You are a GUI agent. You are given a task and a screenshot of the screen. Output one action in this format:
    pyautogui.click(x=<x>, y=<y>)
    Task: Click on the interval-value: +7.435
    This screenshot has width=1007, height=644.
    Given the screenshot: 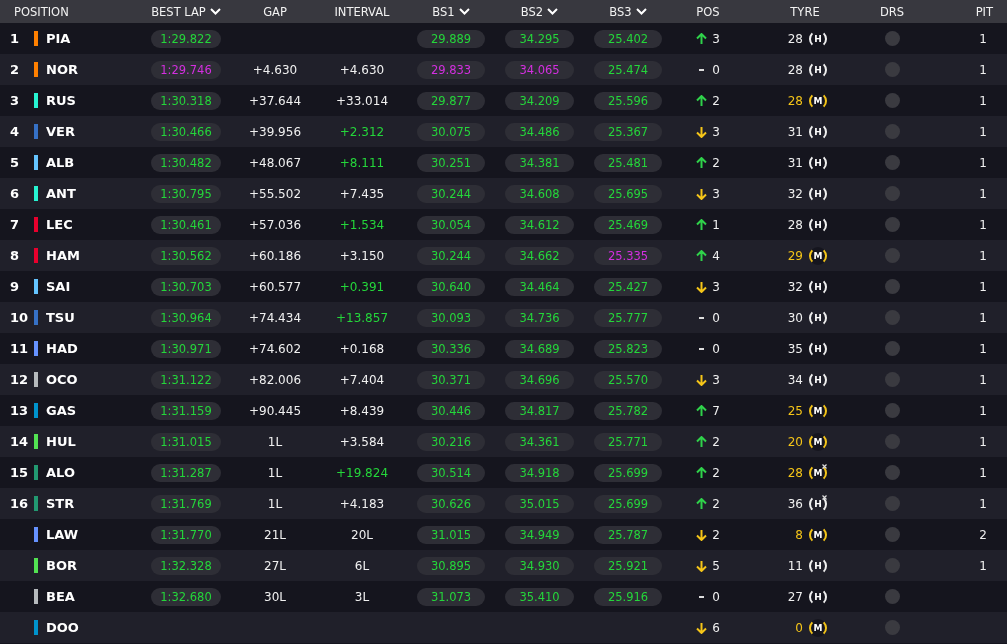 What is the action you would take?
    pyautogui.click(x=362, y=193)
    